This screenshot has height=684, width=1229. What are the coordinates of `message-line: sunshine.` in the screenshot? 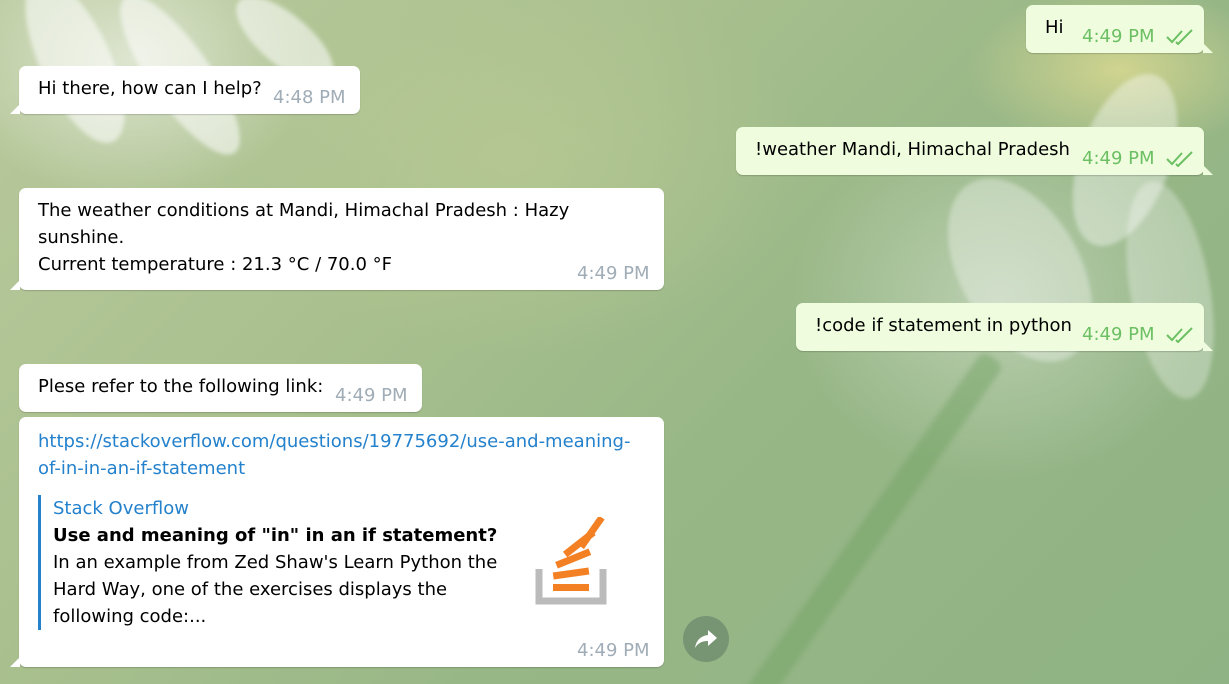 It's located at (81, 237).